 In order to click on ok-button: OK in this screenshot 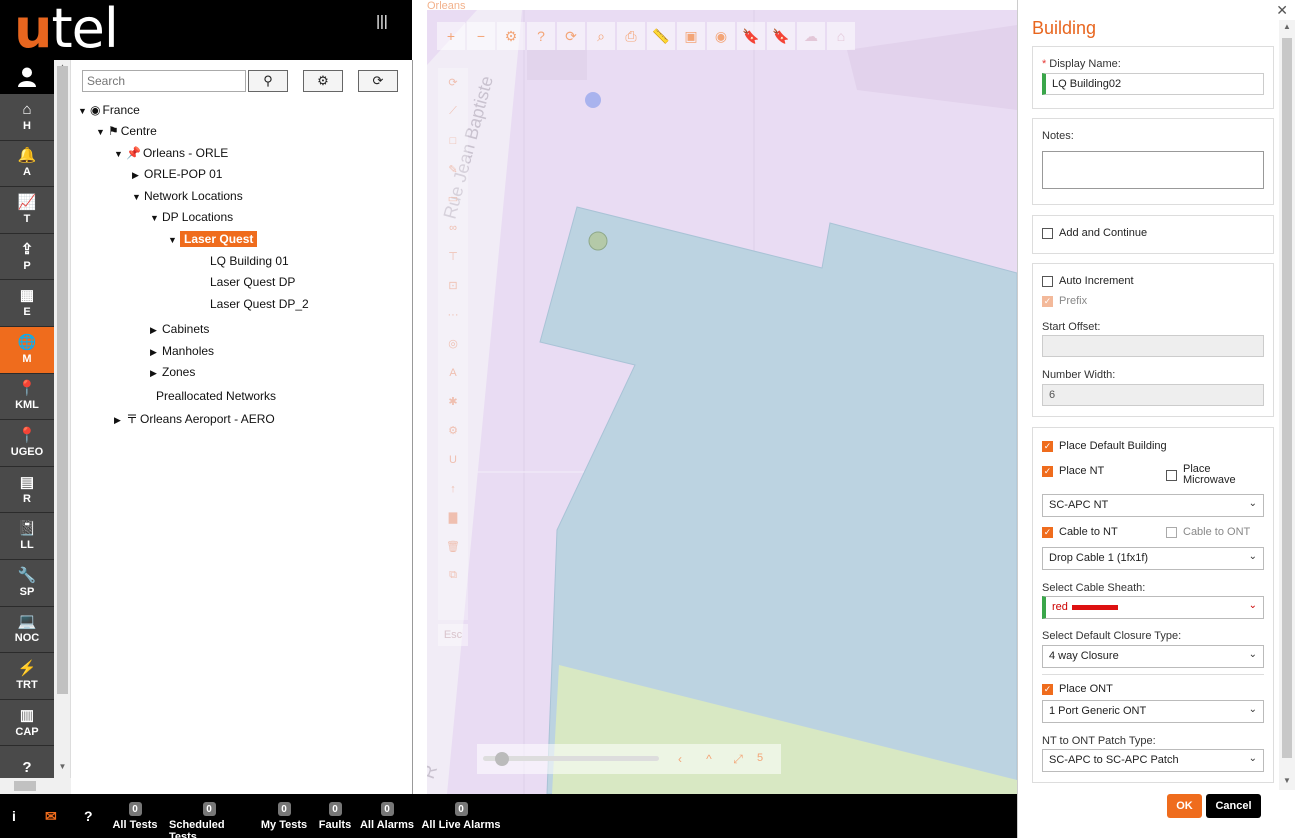, I will do `click(1184, 806)`.